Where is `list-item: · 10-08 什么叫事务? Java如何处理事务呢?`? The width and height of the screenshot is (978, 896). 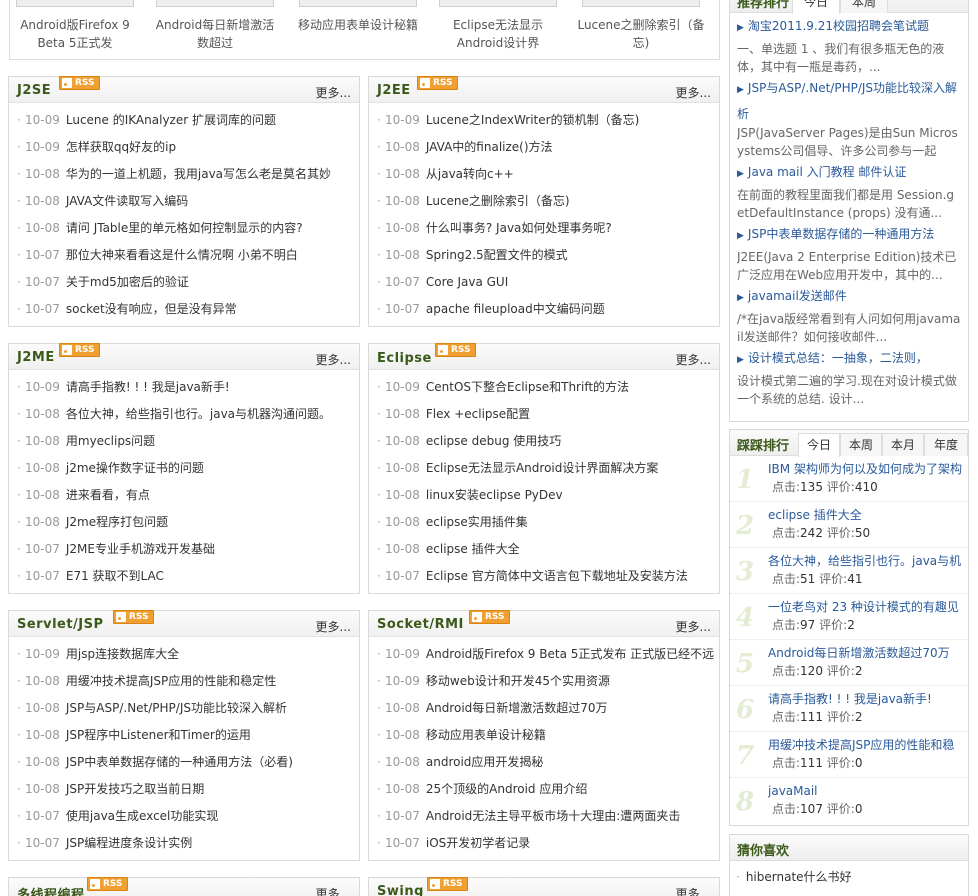 list-item: · 10-08 什么叫事务? Java如何处理事务呢? is located at coordinates (544, 231).